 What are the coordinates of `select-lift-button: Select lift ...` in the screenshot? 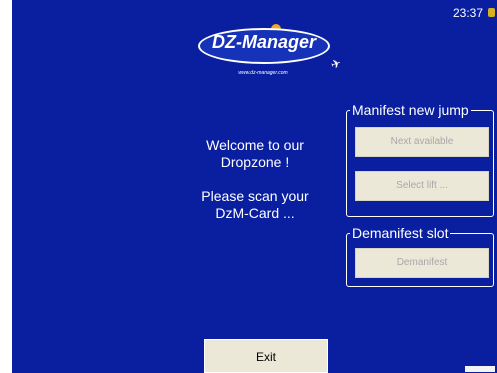 It's located at (422, 186).